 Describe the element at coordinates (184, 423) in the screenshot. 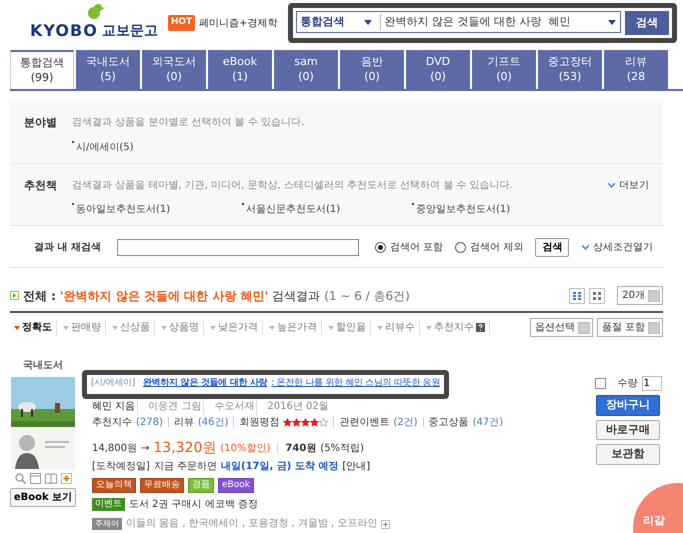

I see `stat-label: 리뷰` at that location.